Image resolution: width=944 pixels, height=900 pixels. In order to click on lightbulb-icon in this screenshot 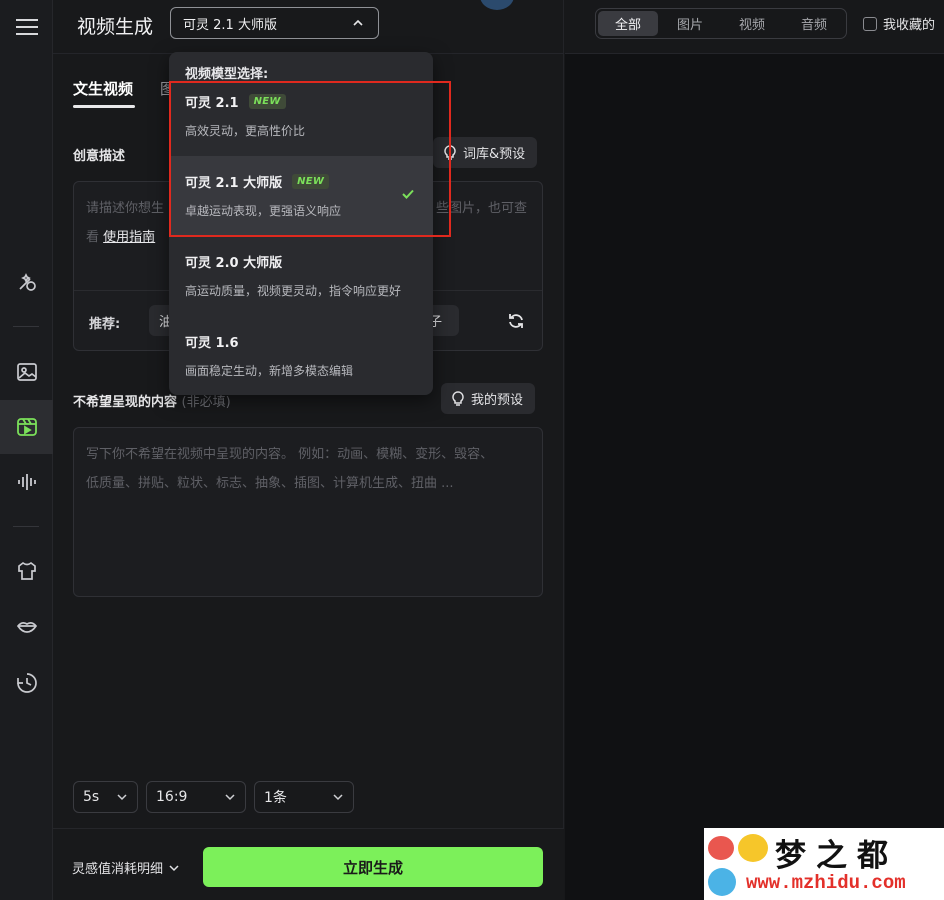, I will do `click(458, 398)`.